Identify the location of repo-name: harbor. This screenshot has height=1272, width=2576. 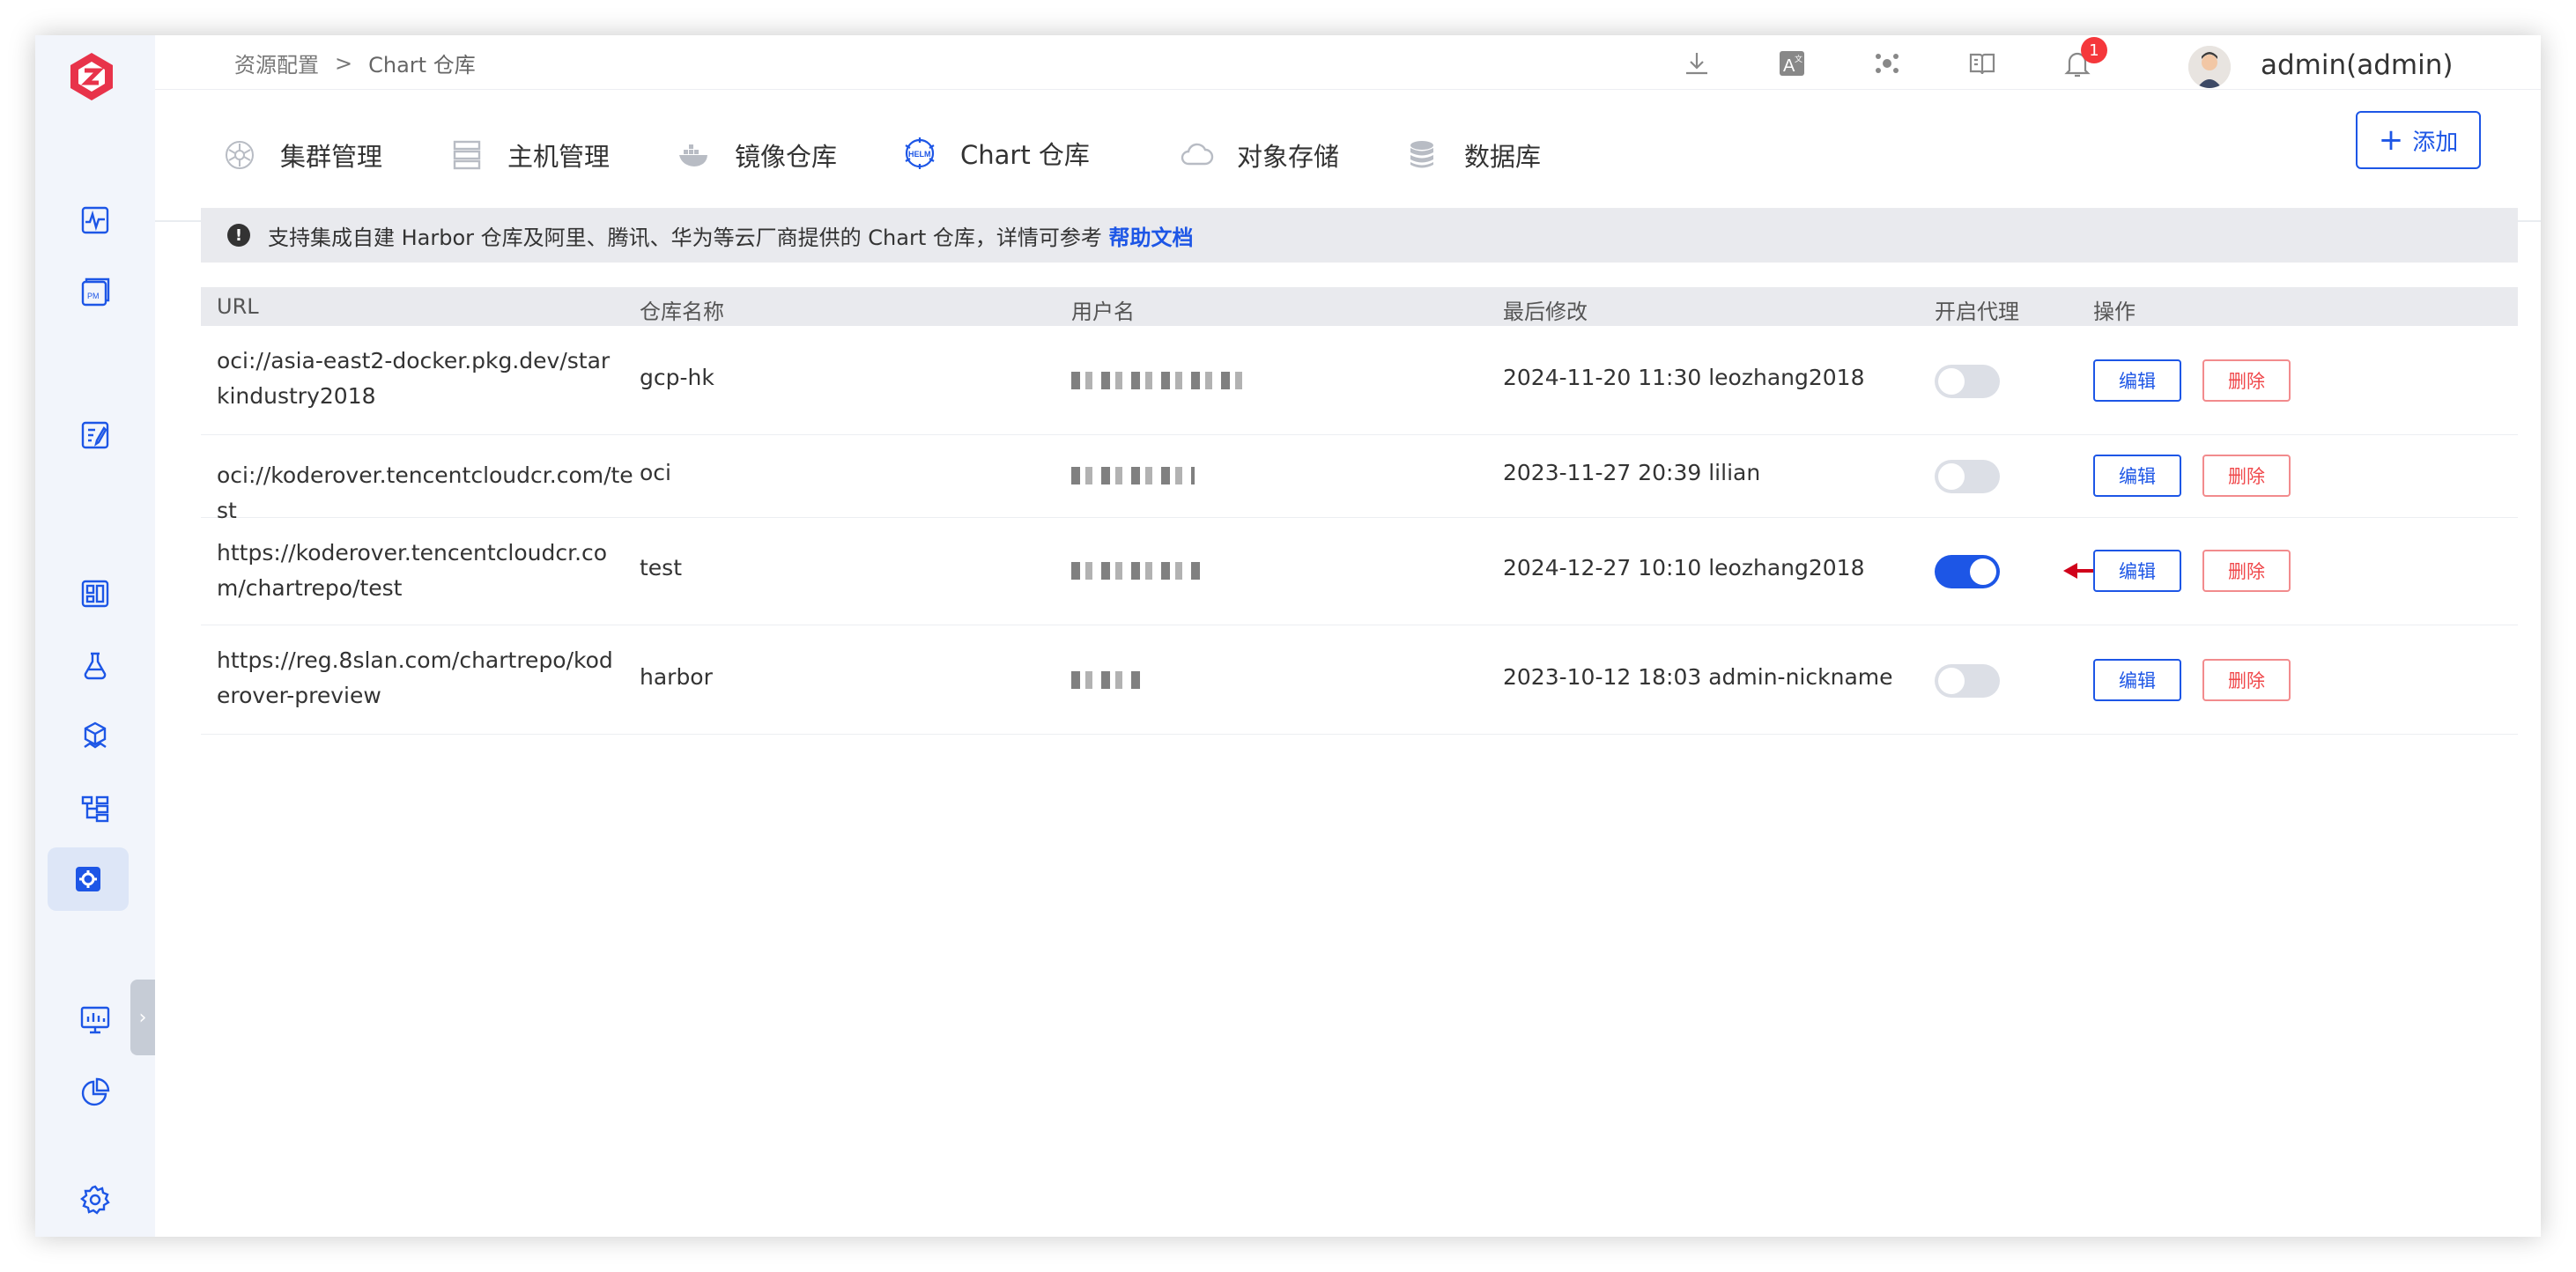
(676, 677).